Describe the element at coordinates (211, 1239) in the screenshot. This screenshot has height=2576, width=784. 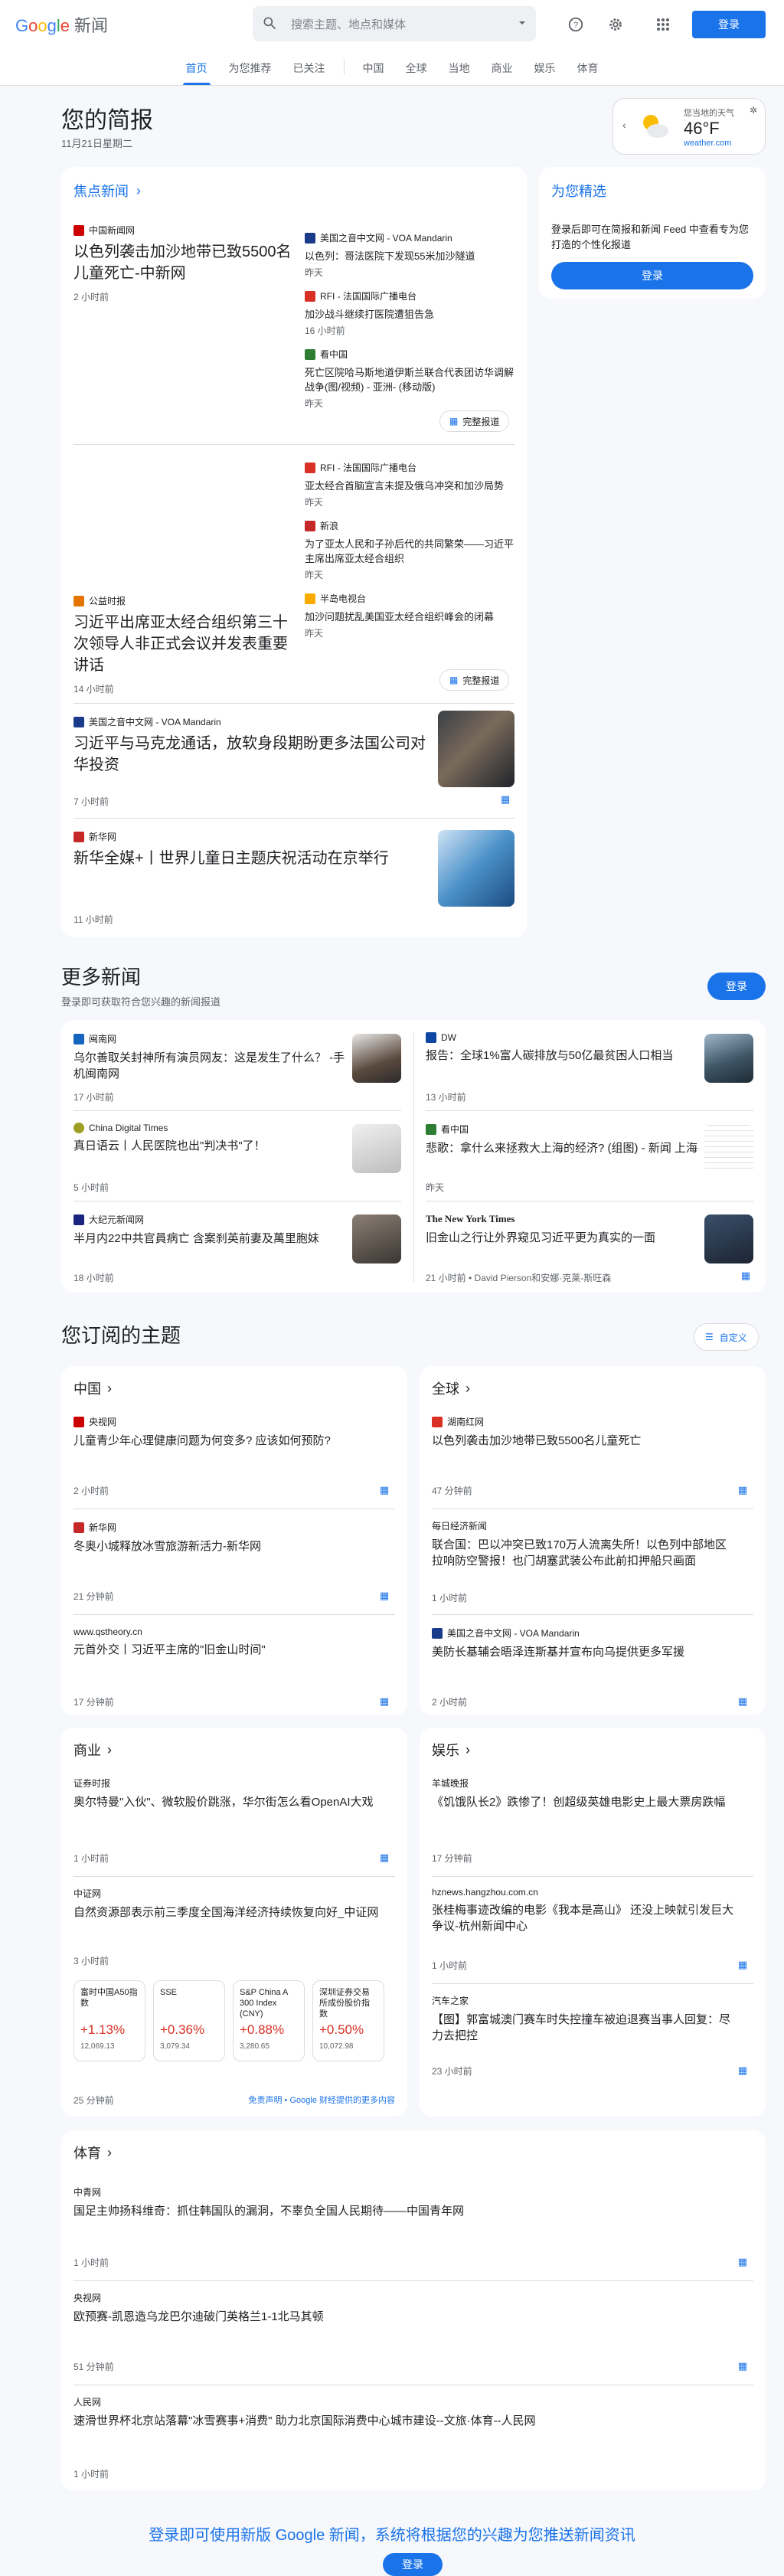
I see `headline-link: 半月内22中共官員病亡 含案刹英前妻及萬里胞妹` at that location.